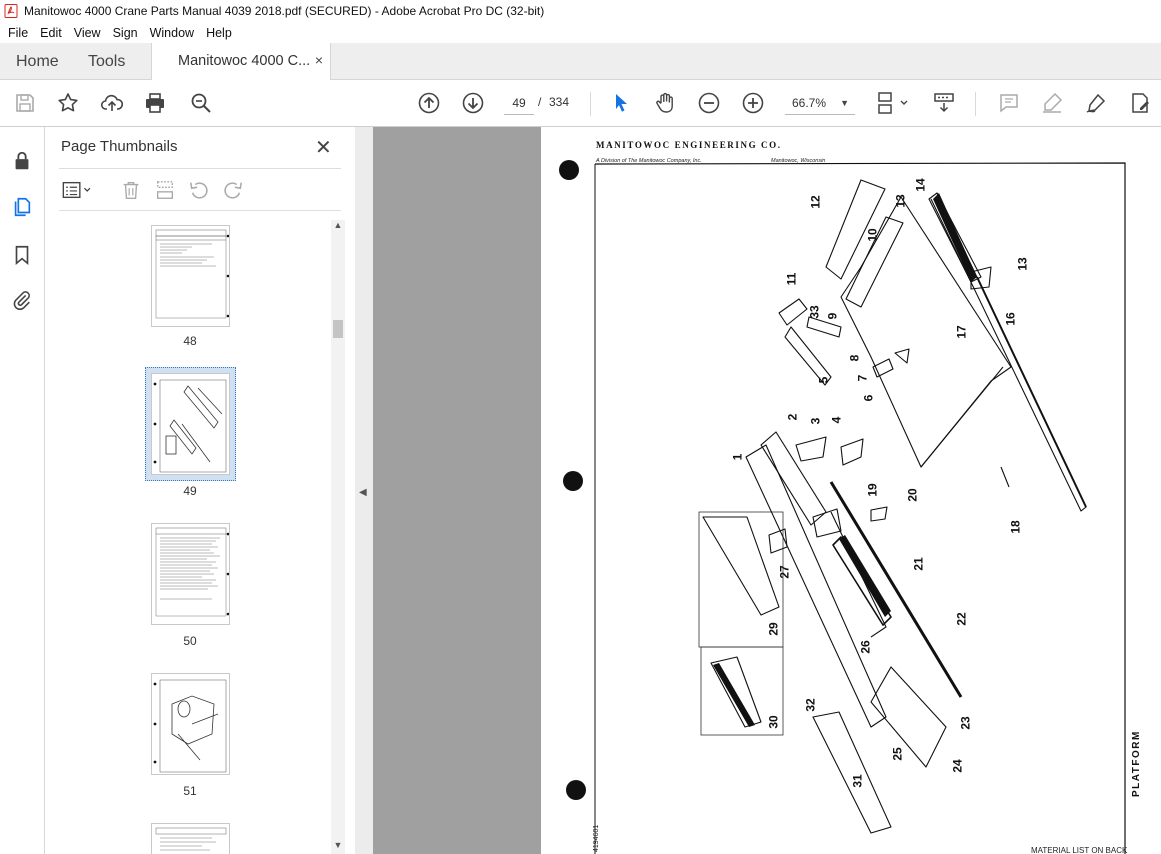 Image resolution: width=1161 pixels, height=854 pixels. Describe the element at coordinates (791, 279) in the screenshot. I see `callout-label: 11` at that location.